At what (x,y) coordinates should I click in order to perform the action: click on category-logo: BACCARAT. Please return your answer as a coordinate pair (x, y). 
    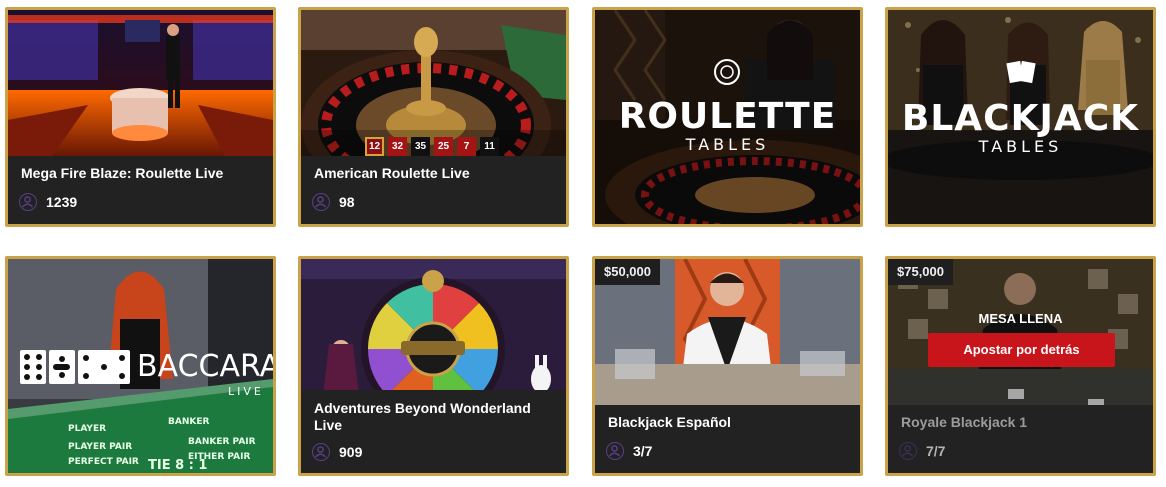
    Looking at the image, I should click on (146, 366).